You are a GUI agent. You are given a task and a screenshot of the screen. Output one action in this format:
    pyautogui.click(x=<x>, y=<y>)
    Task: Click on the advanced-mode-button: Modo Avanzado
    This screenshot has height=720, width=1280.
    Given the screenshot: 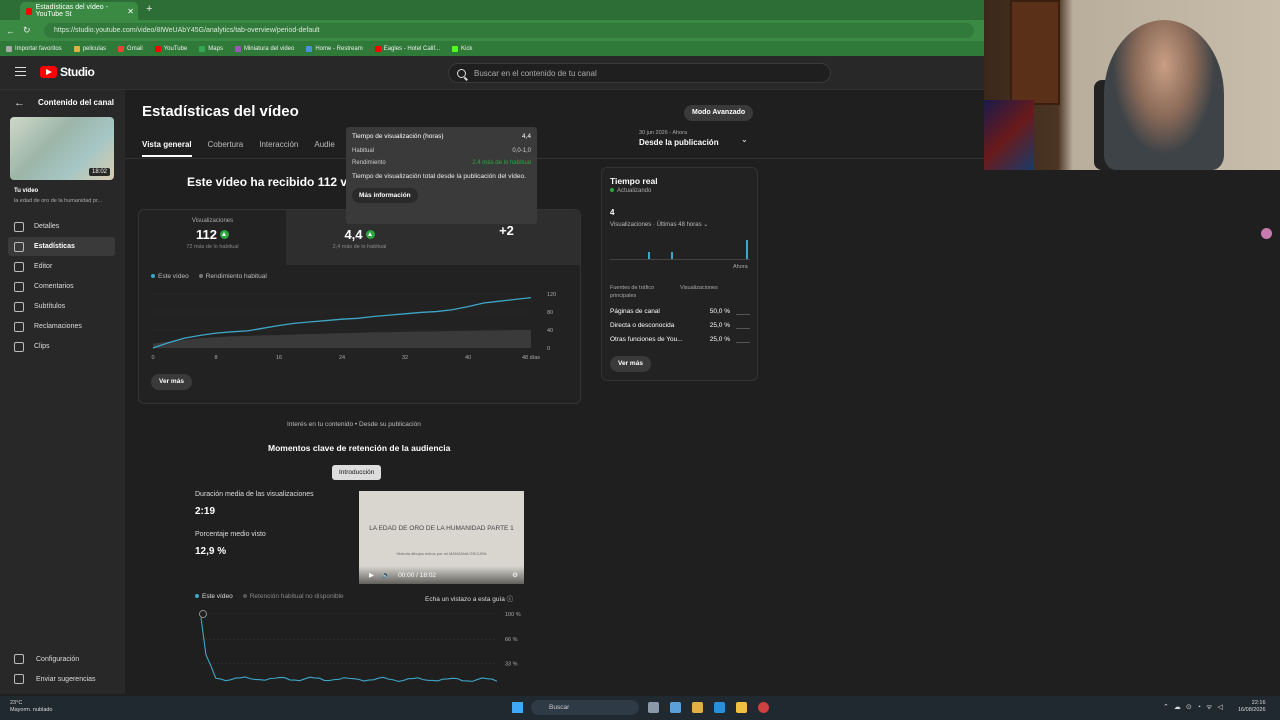 What is the action you would take?
    pyautogui.click(x=719, y=113)
    